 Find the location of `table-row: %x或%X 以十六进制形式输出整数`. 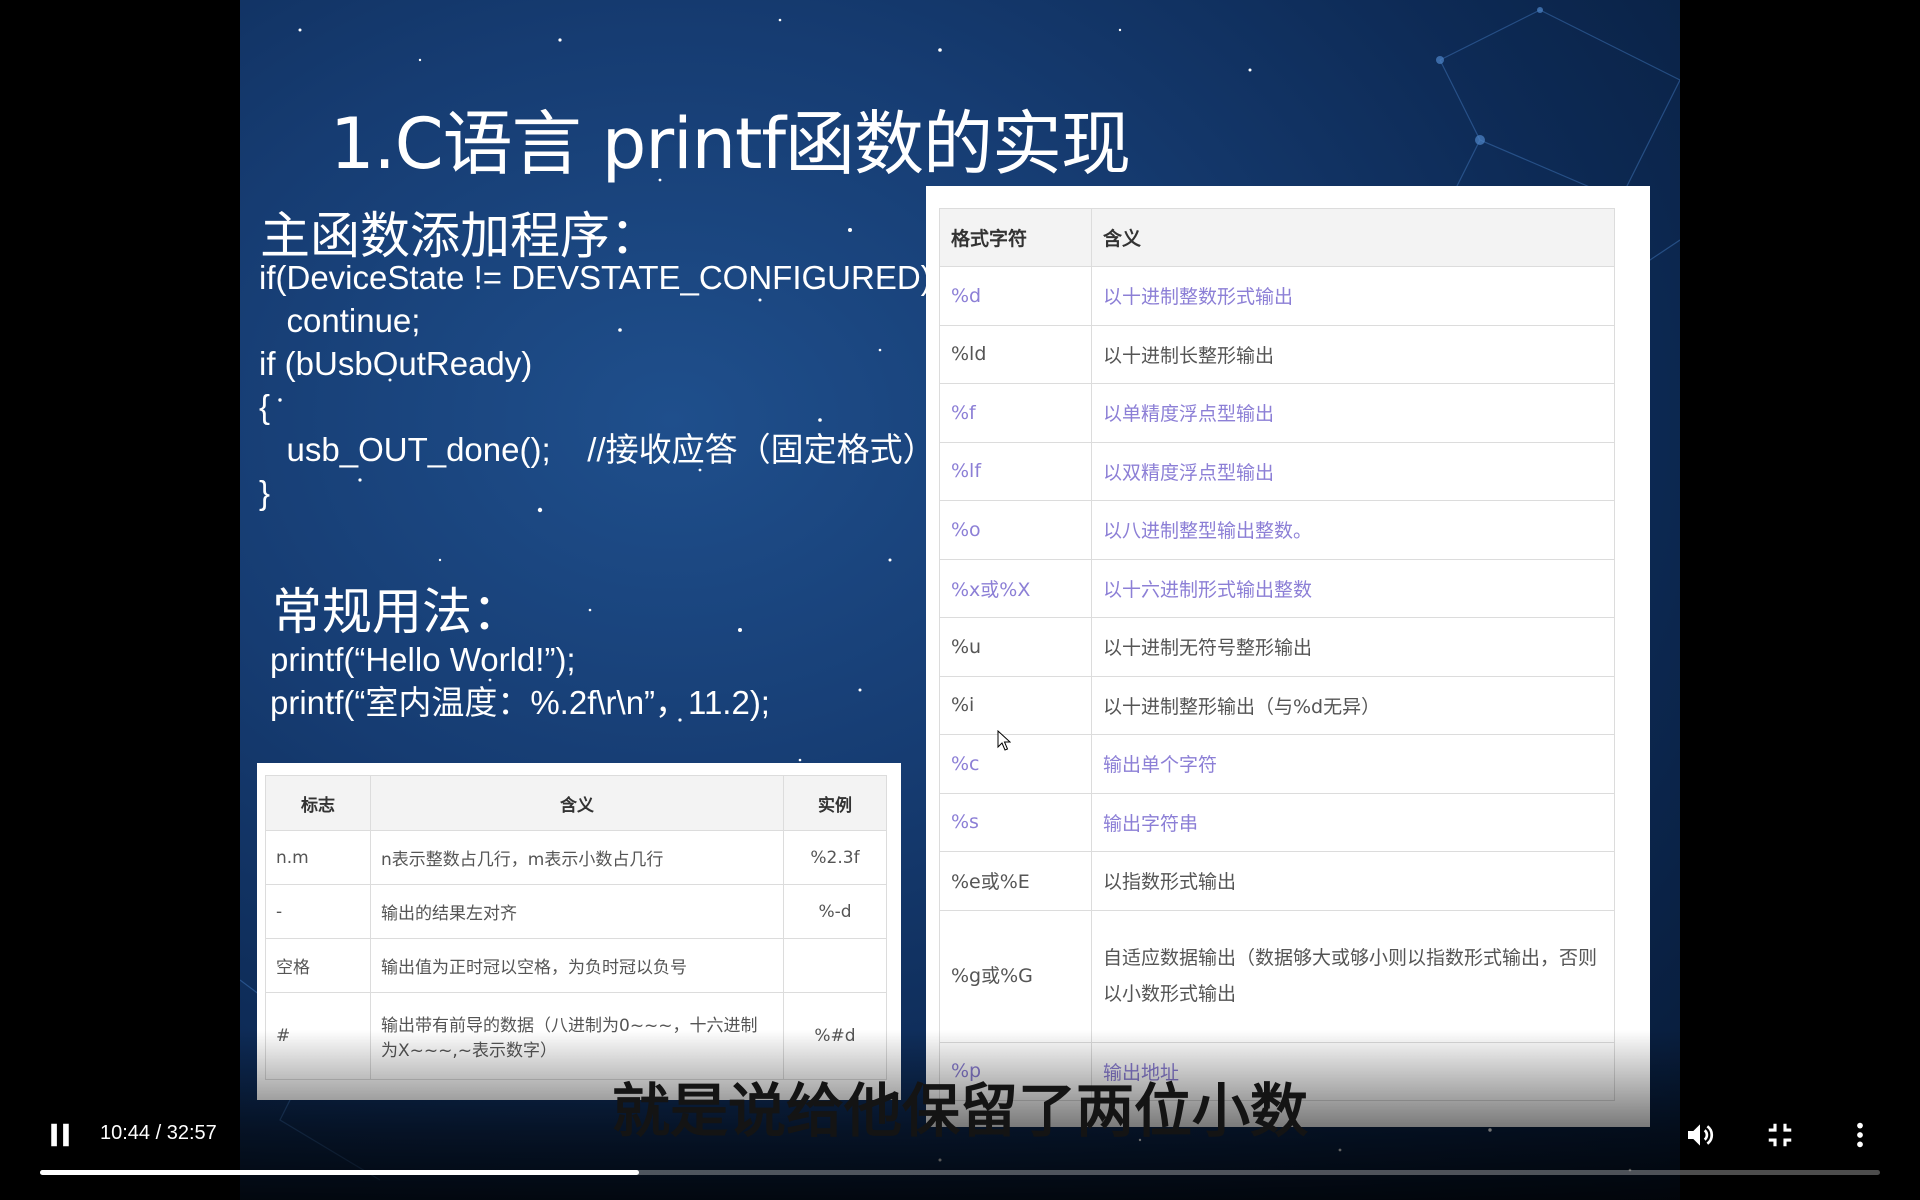

table-row: %x或%X 以十六进制形式输出整数 is located at coordinates (1277, 588).